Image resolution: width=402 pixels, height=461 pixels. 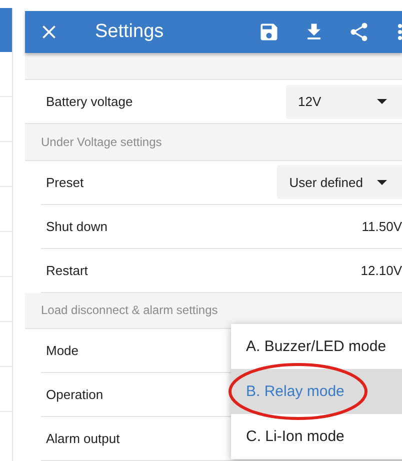 What do you see at coordinates (381, 270) in the screenshot?
I see `setting-value: 12.10V` at bounding box center [381, 270].